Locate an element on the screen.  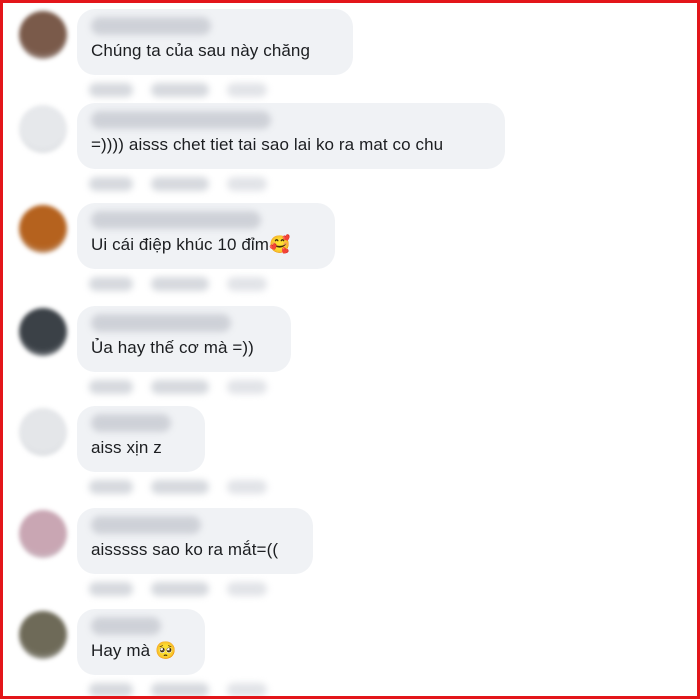
comment-bubble: Ủa hay thế cơ mà =)) is located at coordinates (184, 339).